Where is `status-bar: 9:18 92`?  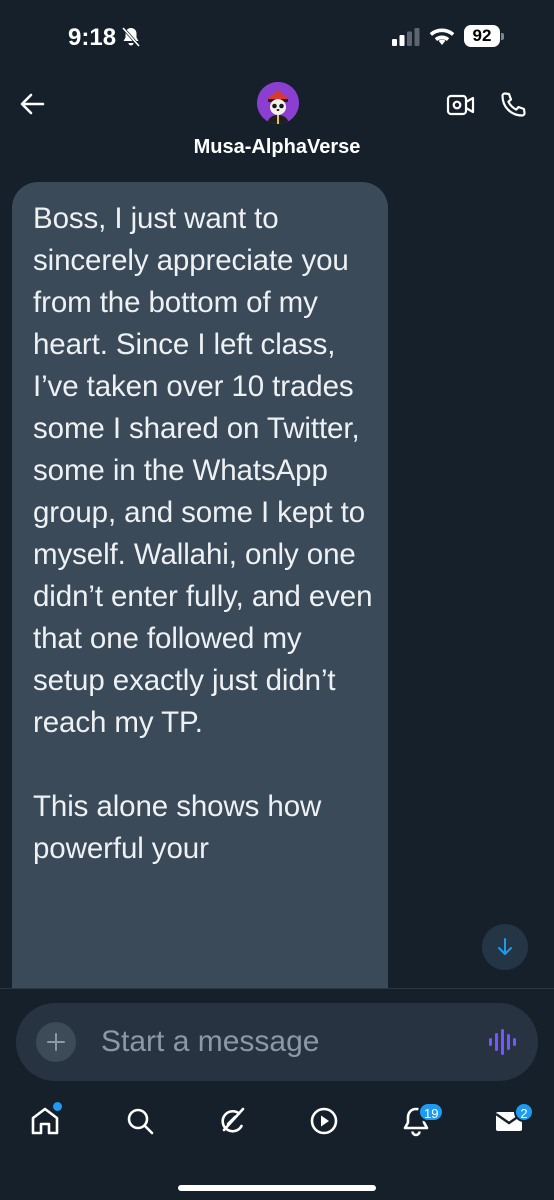
status-bar: 9:18 92 is located at coordinates (277, 35).